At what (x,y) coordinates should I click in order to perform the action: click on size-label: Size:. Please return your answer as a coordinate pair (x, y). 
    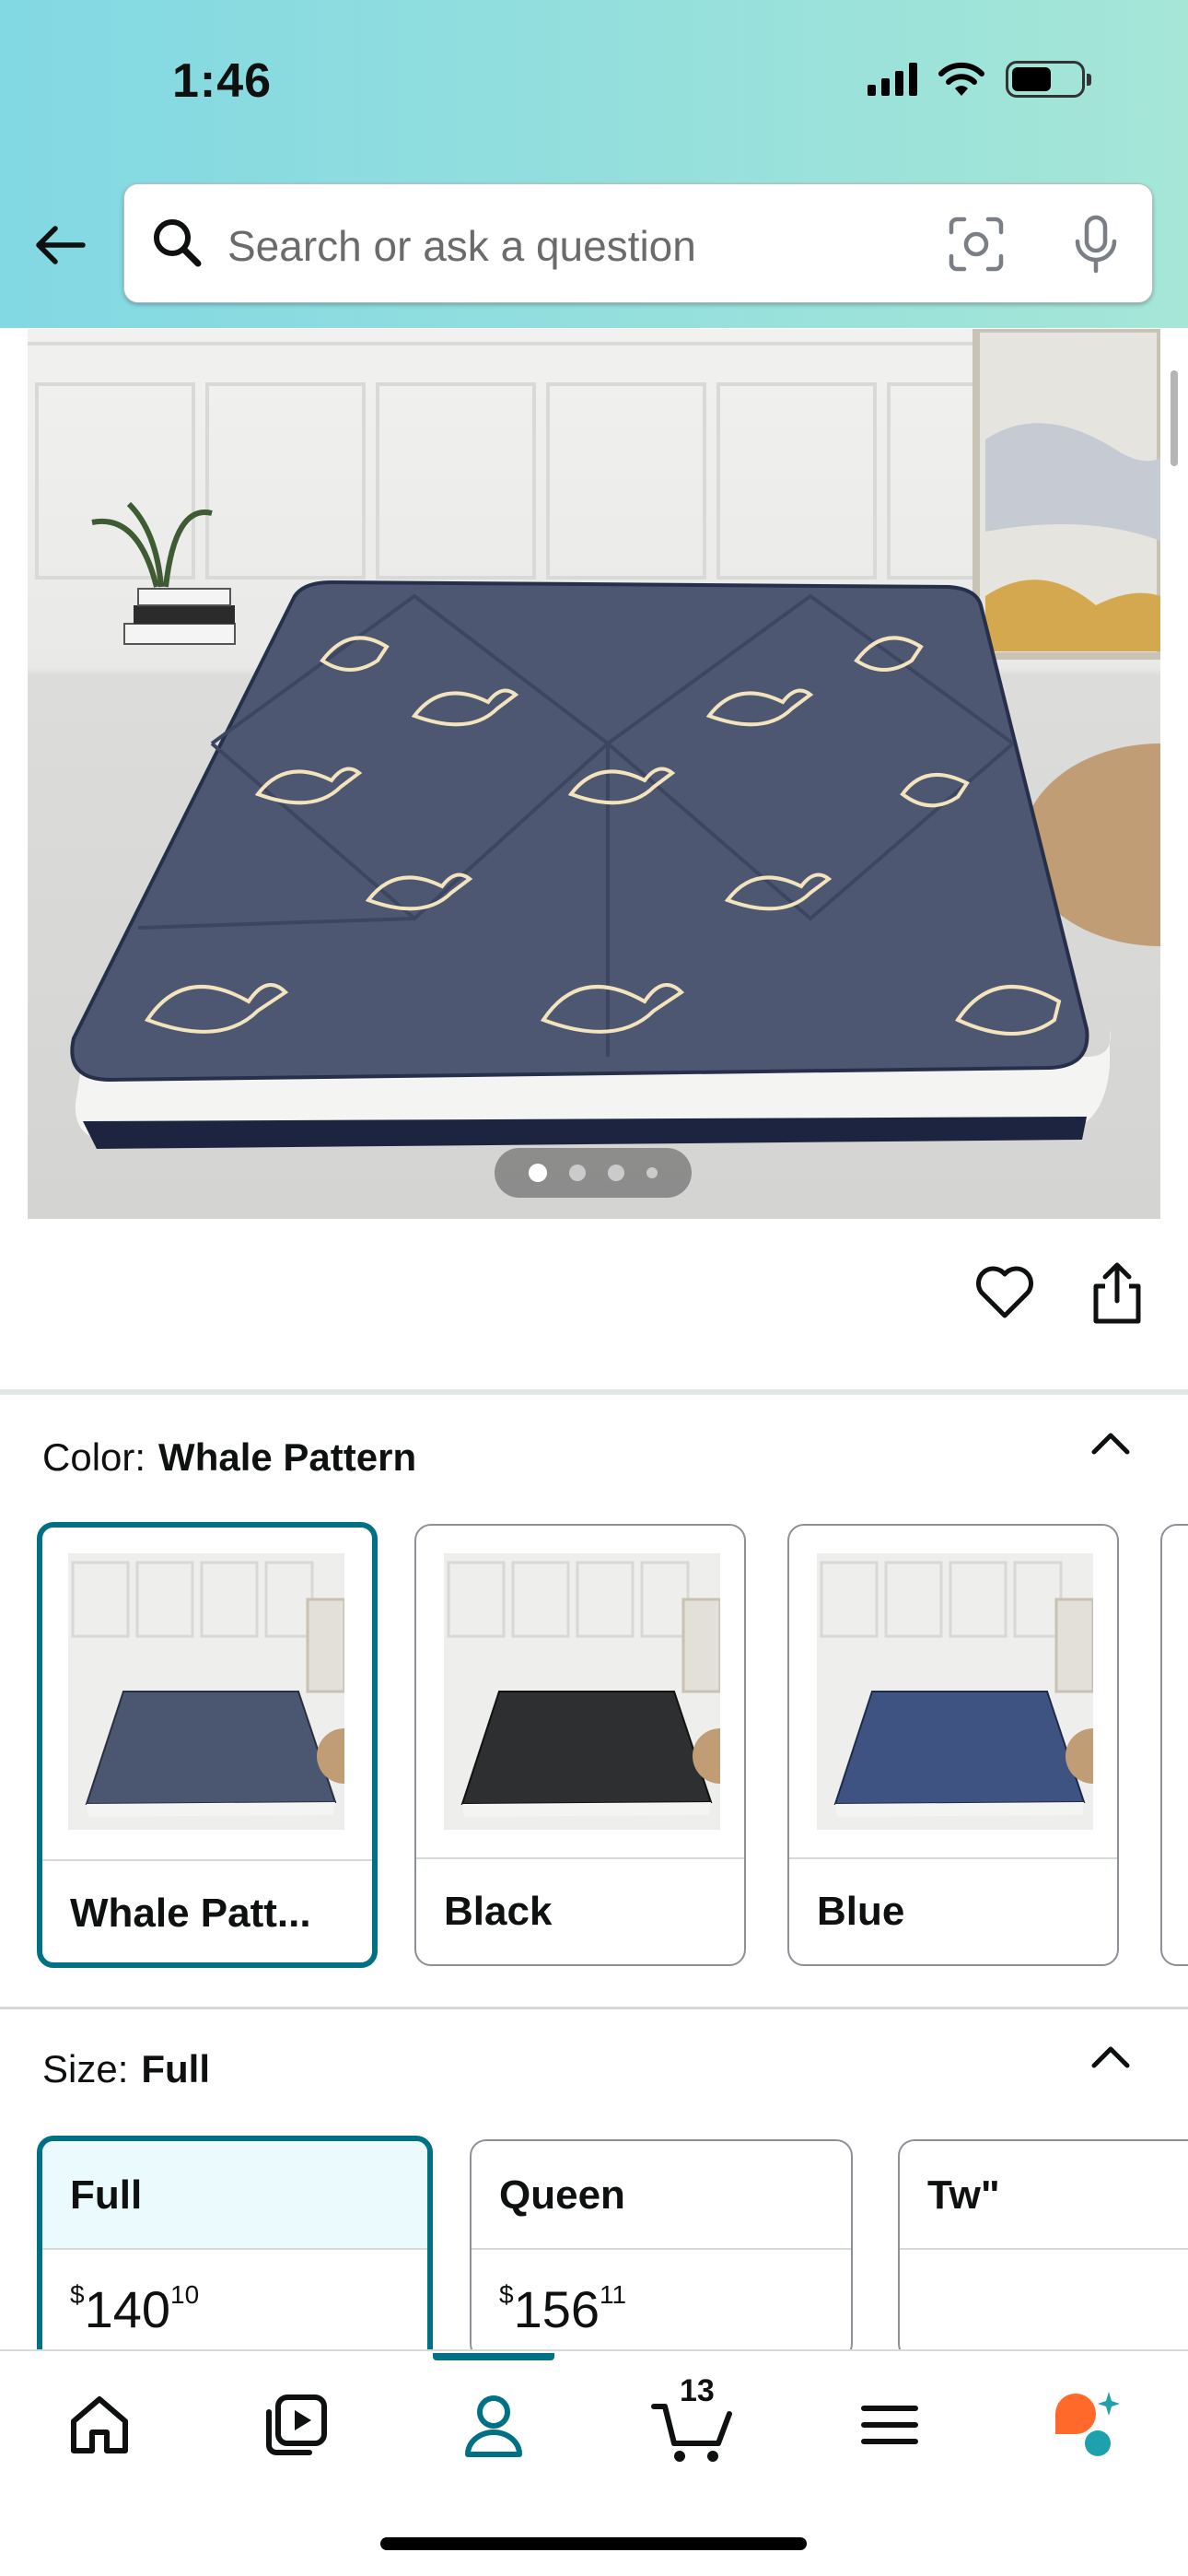
    Looking at the image, I should click on (85, 2068).